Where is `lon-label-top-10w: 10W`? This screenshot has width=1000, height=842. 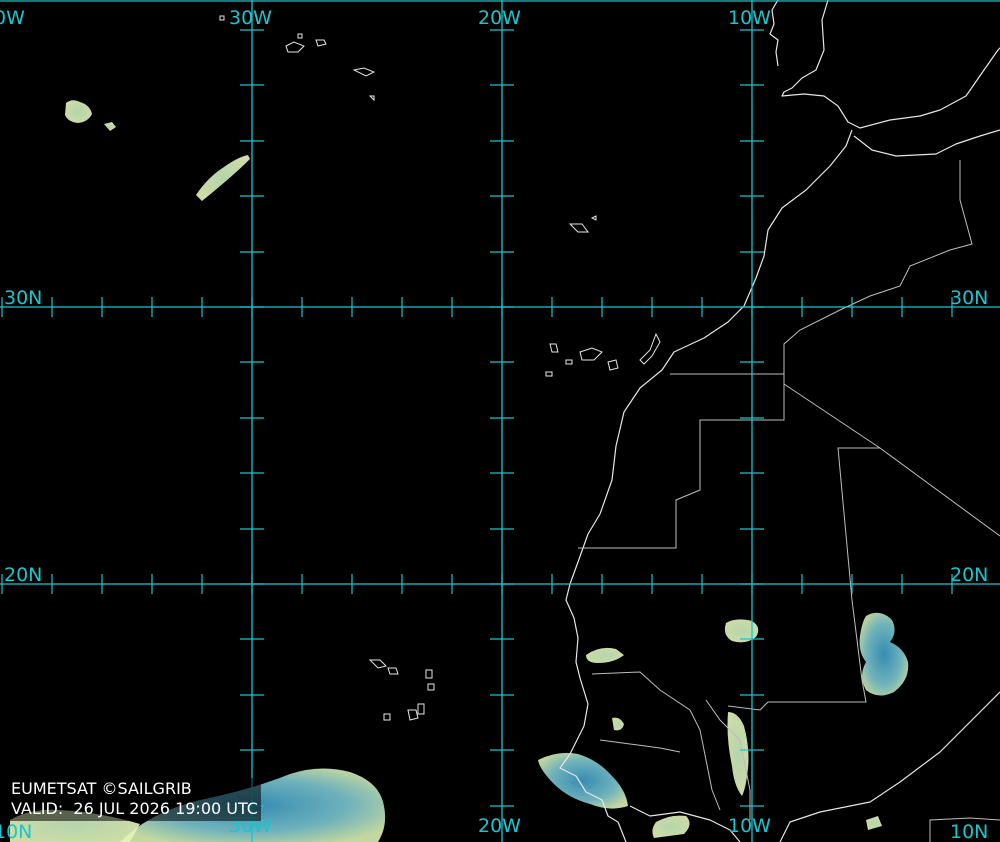
lon-label-top-10w: 10W is located at coordinates (749, 18).